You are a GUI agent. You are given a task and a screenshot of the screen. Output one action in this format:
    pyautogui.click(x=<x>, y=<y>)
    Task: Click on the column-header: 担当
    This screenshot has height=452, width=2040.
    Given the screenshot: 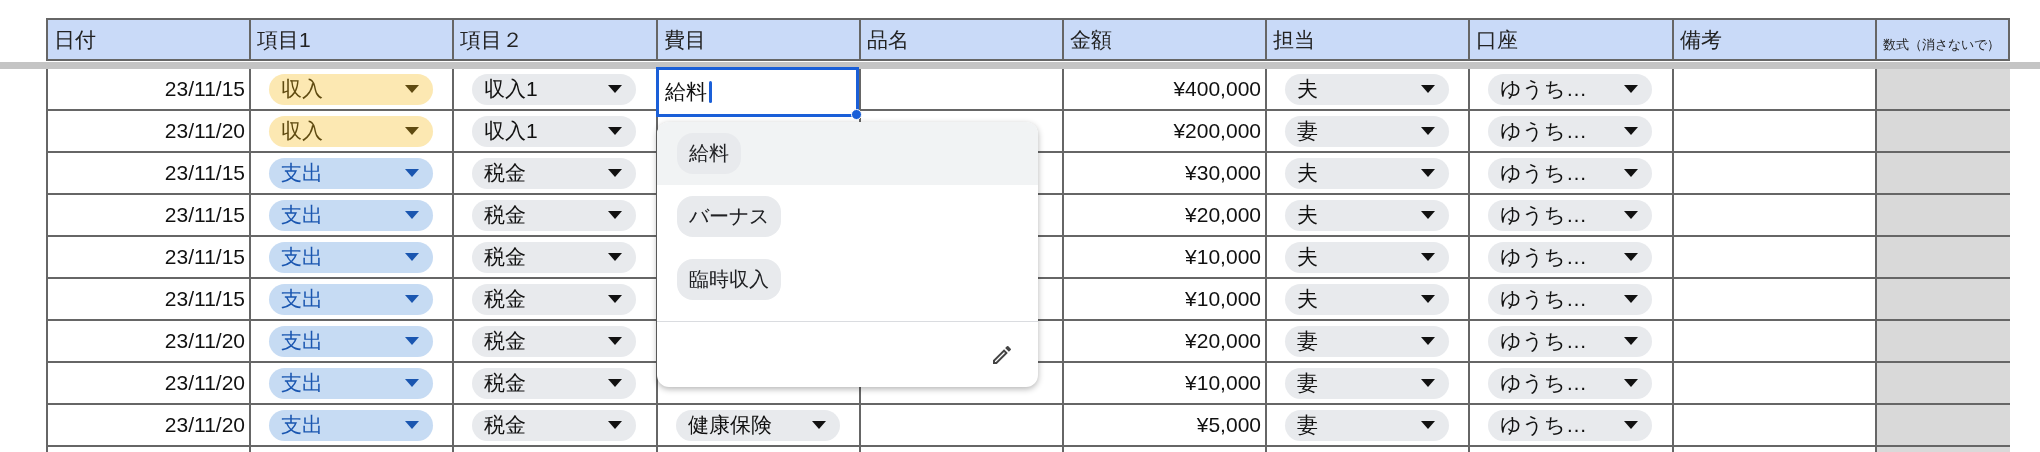 What is the action you would take?
    pyautogui.click(x=1366, y=40)
    